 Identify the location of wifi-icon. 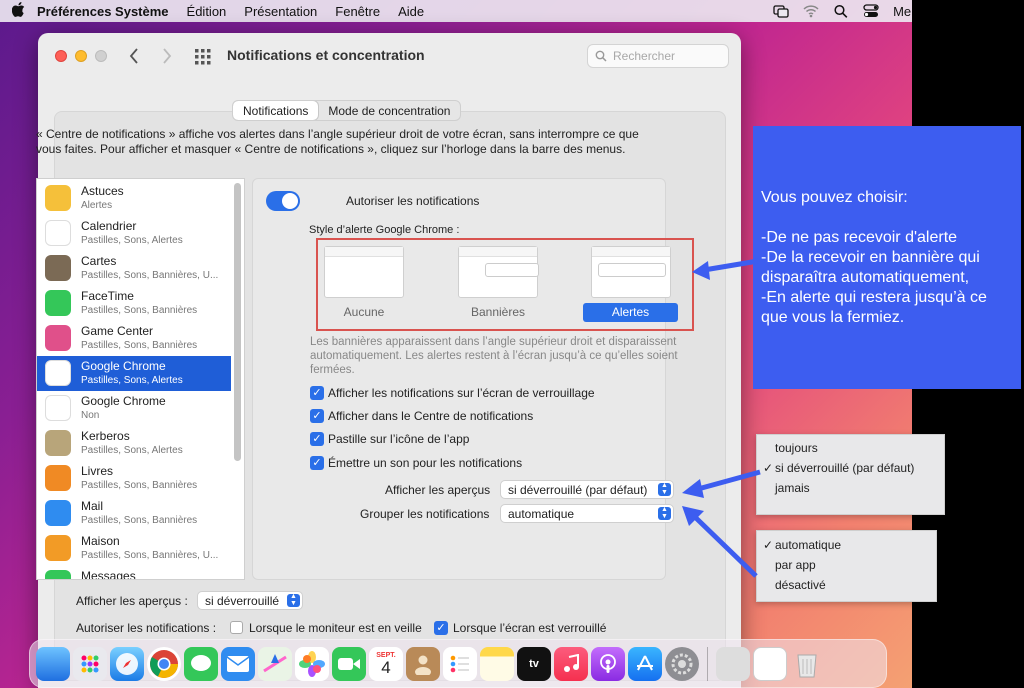
(811, 11).